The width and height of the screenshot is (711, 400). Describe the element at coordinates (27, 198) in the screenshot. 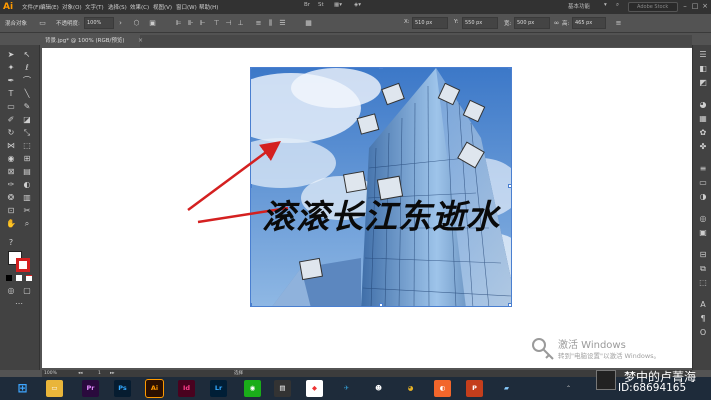

I see `column-graph-tool-icon: ▥` at that location.